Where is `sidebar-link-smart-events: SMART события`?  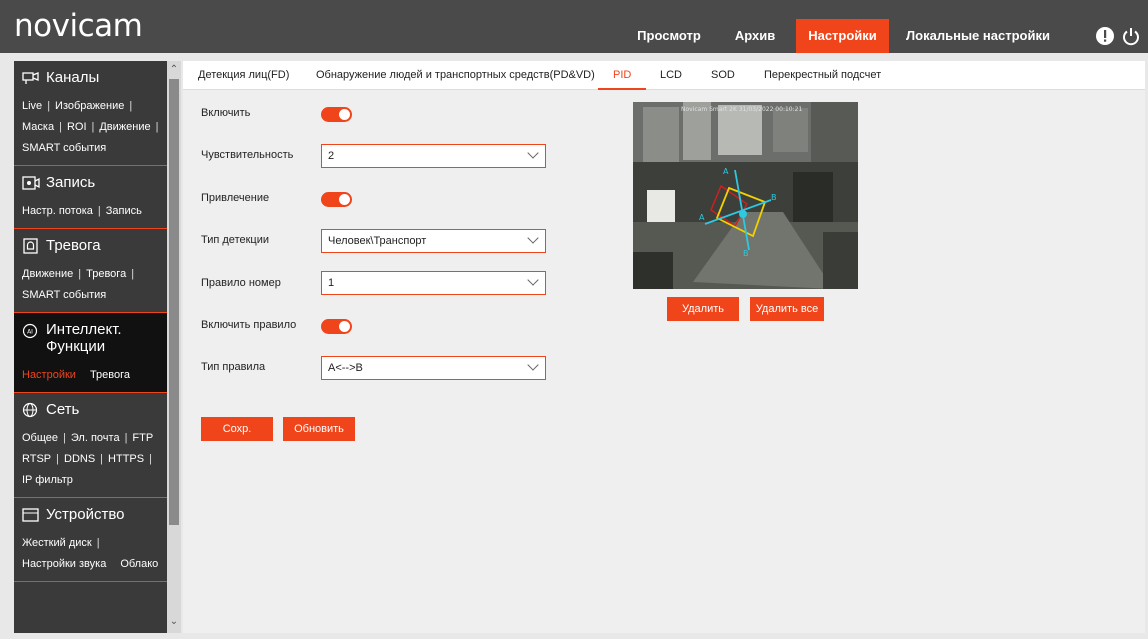
sidebar-link-smart-events: SMART события is located at coordinates (64, 148).